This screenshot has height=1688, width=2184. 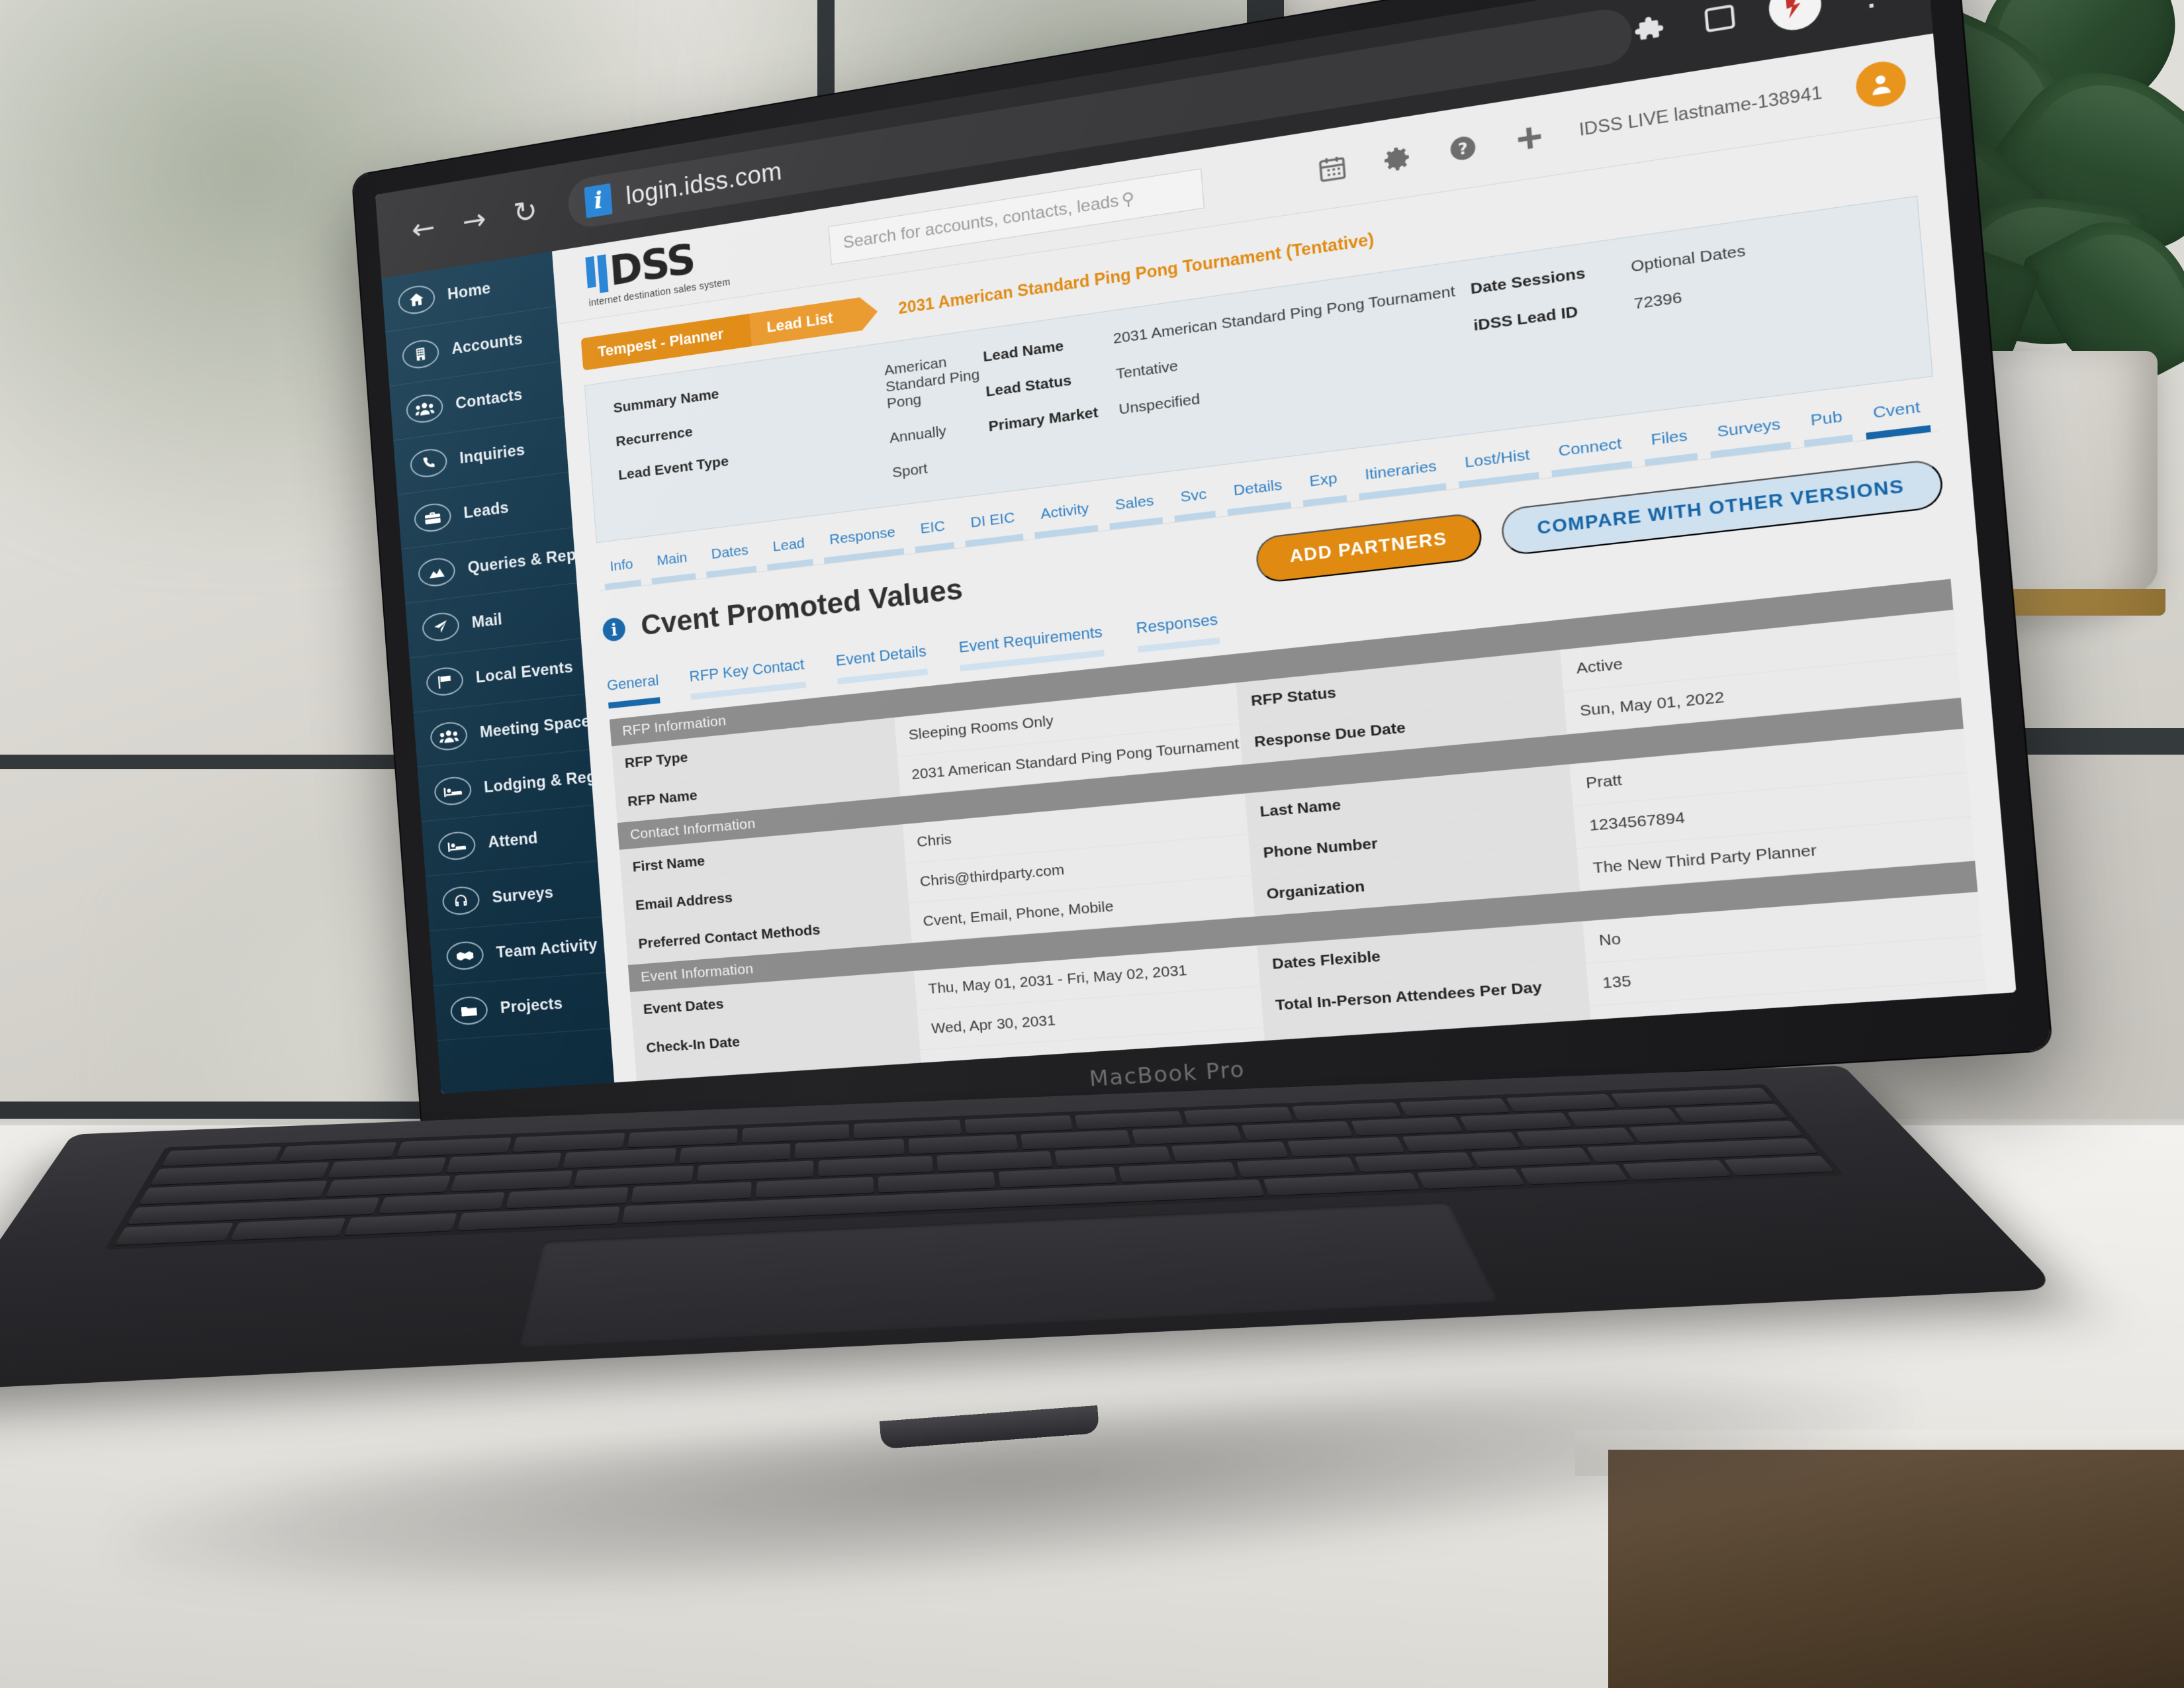 I want to click on subtab-label: General, so click(x=633, y=682).